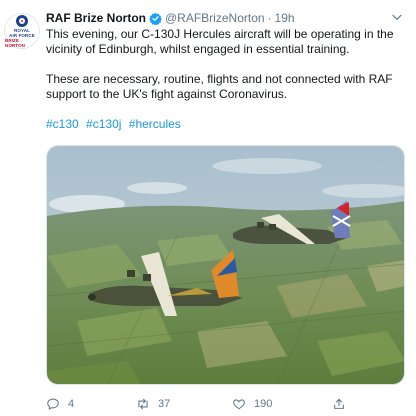 This screenshot has width=416, height=416. What do you see at coordinates (339, 403) in the screenshot?
I see `share-icon` at bounding box center [339, 403].